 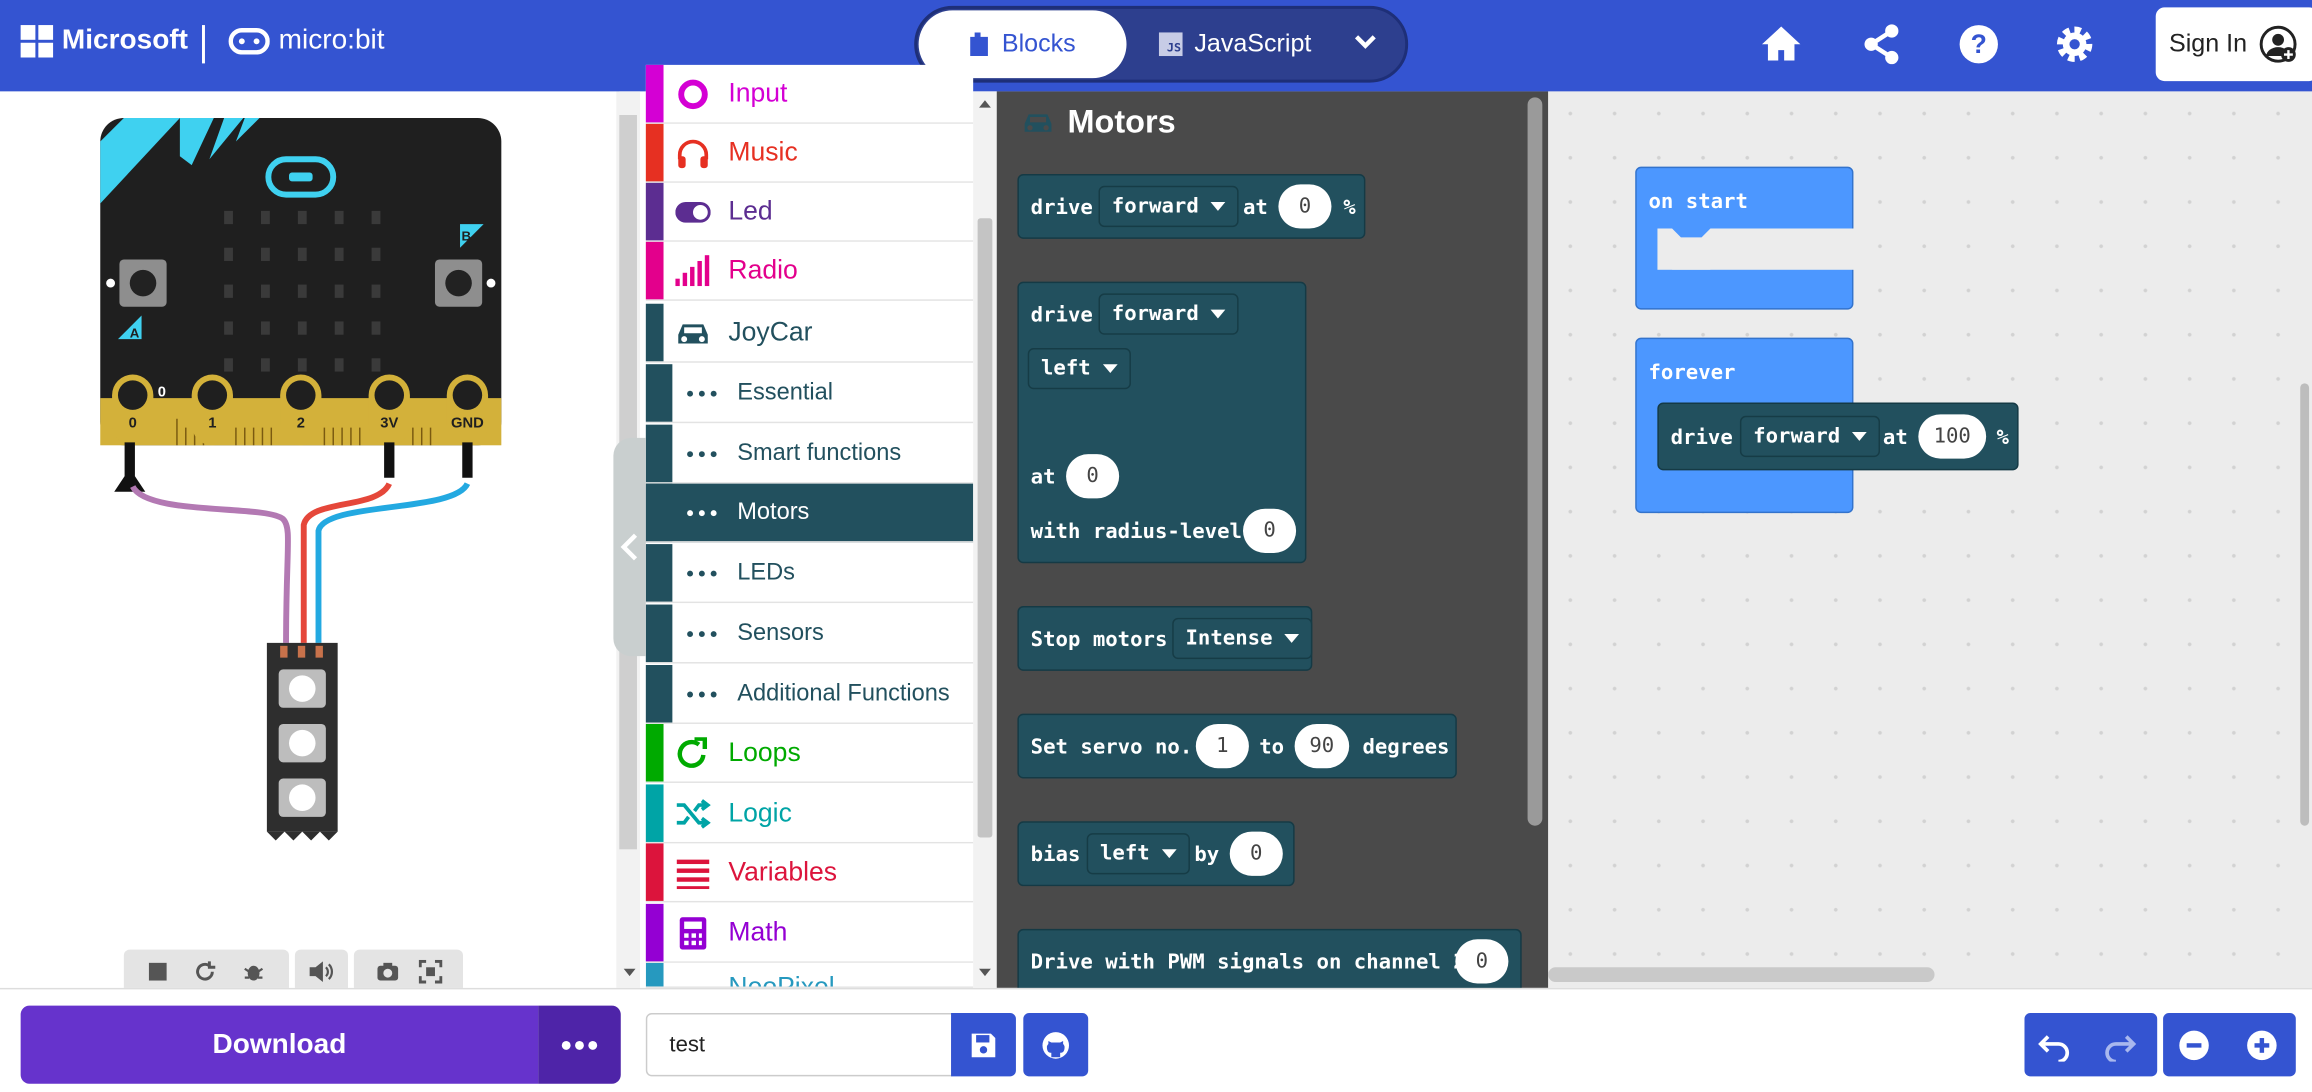 What do you see at coordinates (783, 871) in the screenshot?
I see `category-label: Variables` at bounding box center [783, 871].